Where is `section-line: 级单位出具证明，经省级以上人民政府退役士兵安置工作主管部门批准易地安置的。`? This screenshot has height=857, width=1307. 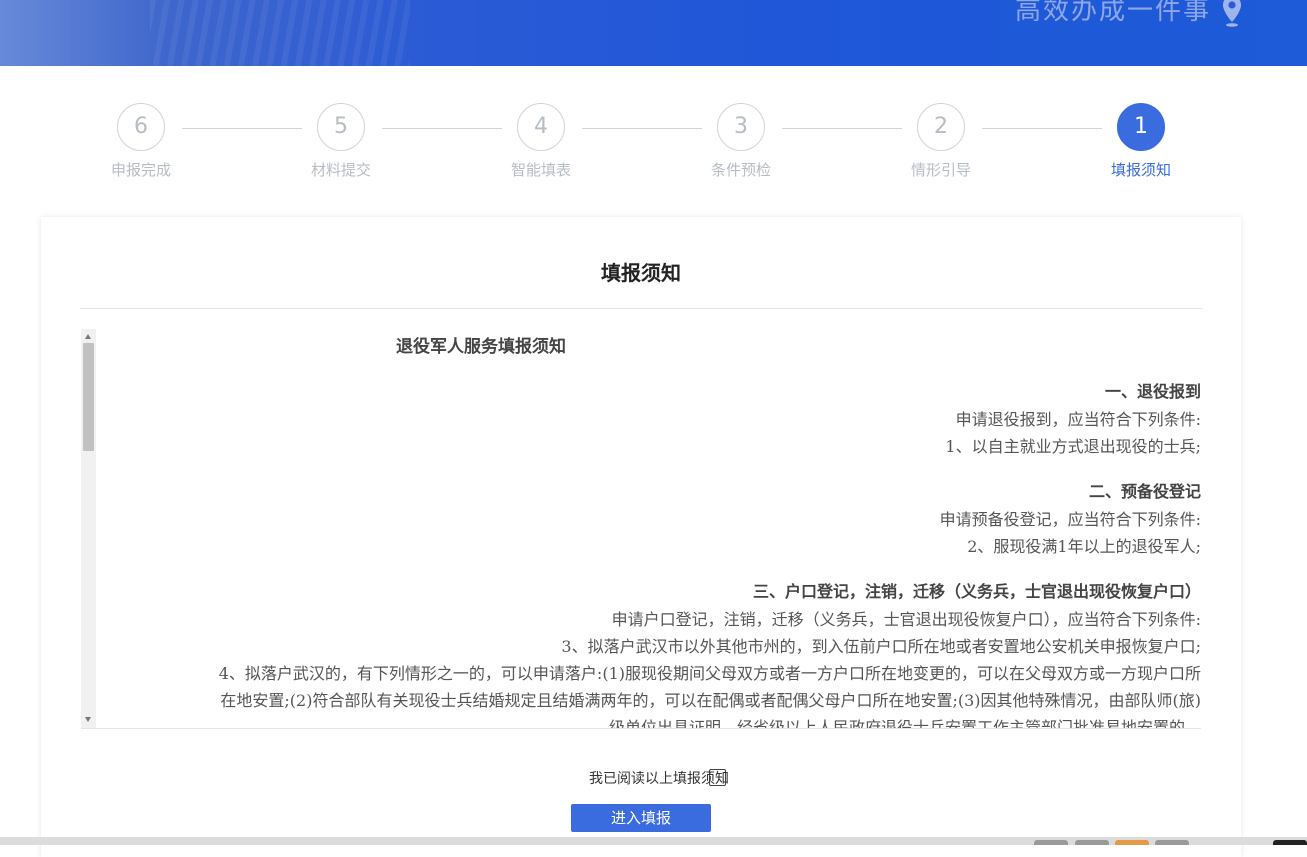 section-line: 级单位出具证明，经省级以上人民政府退役士兵安置工作主管部门批准易地安置的。 is located at coordinates (904, 723).